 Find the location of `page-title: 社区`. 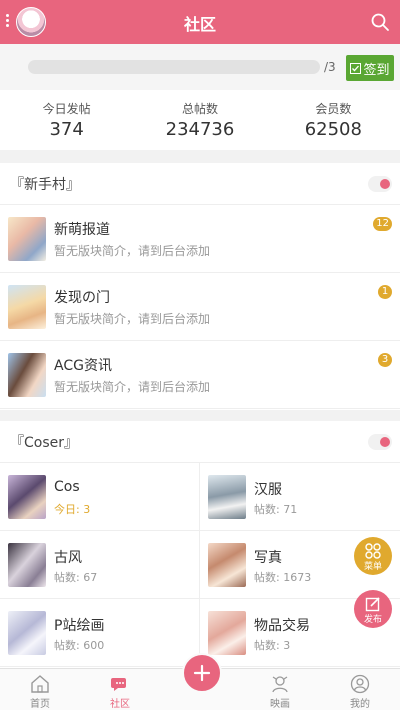

page-title: 社区 is located at coordinates (199, 24).